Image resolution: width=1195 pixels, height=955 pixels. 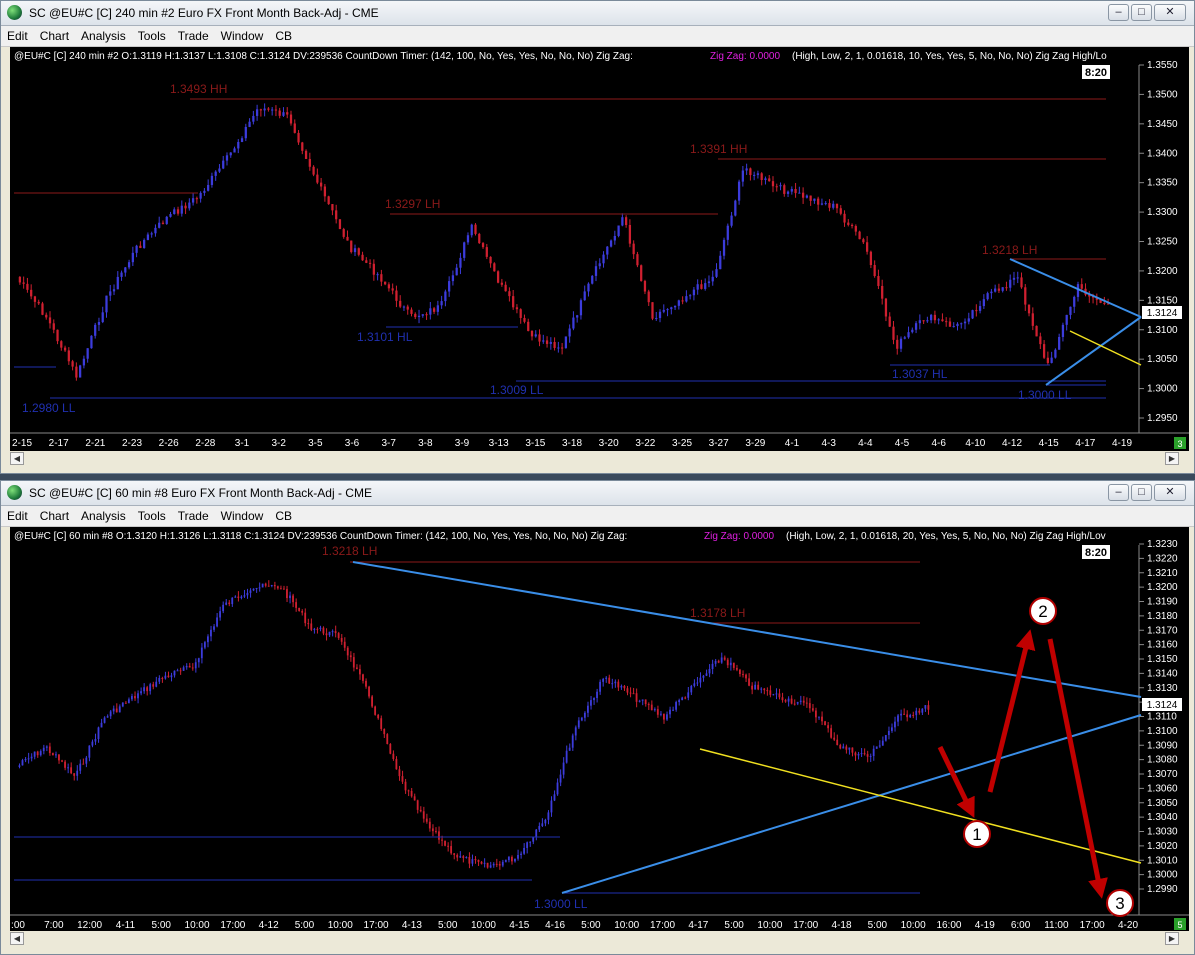 I want to click on menu-bar: Edit Chart Analysis Tools Trade Window CB, so click(x=597, y=36).